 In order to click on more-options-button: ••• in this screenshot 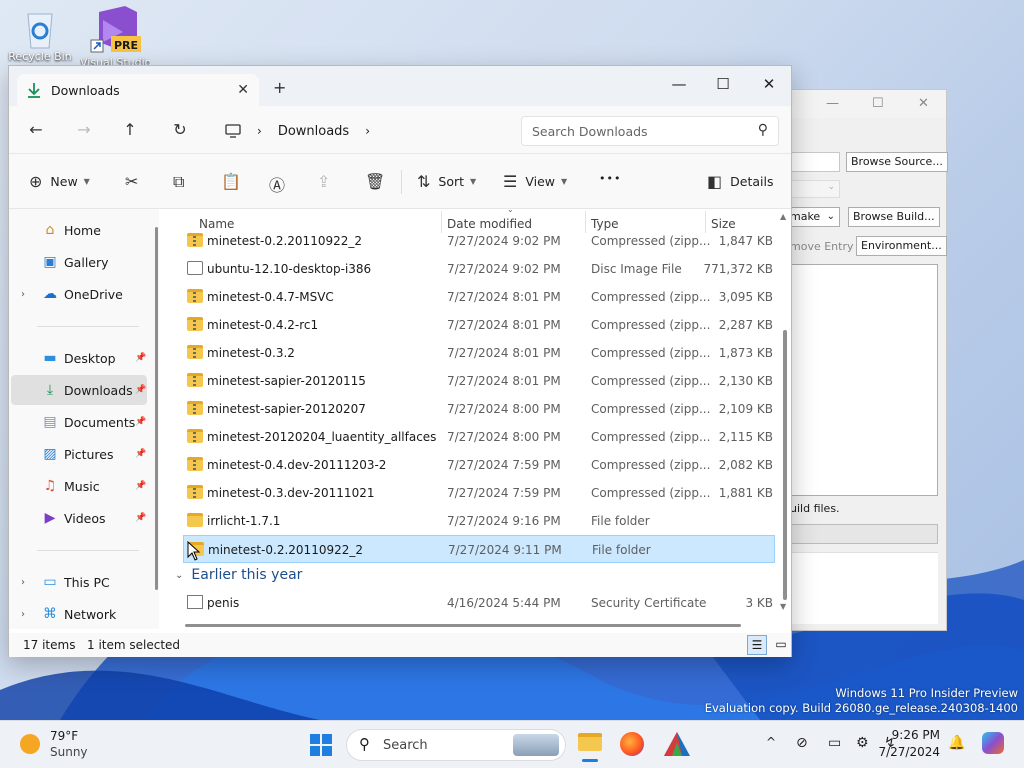, I will do `click(610, 178)`.